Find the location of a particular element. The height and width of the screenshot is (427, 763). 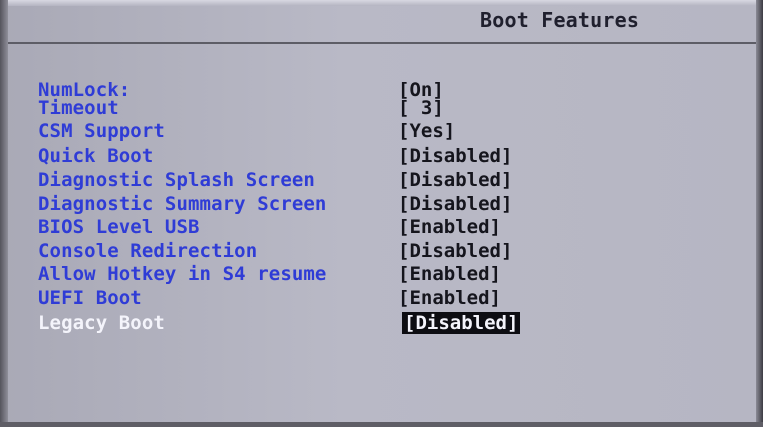

setting-diagnostic-splash-screen: Diagnostic Splash Screen [Disabled] is located at coordinates (338, 180).